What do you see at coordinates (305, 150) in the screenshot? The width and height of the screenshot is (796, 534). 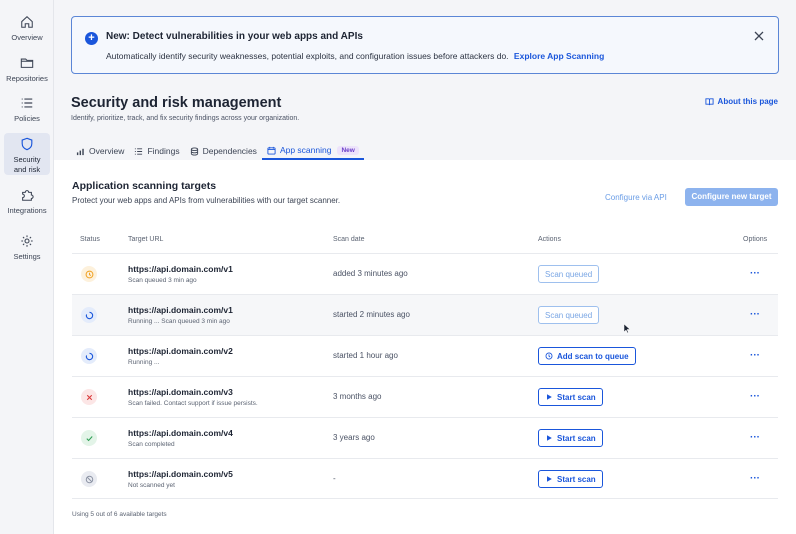 I see `tab-label: App scanning` at bounding box center [305, 150].